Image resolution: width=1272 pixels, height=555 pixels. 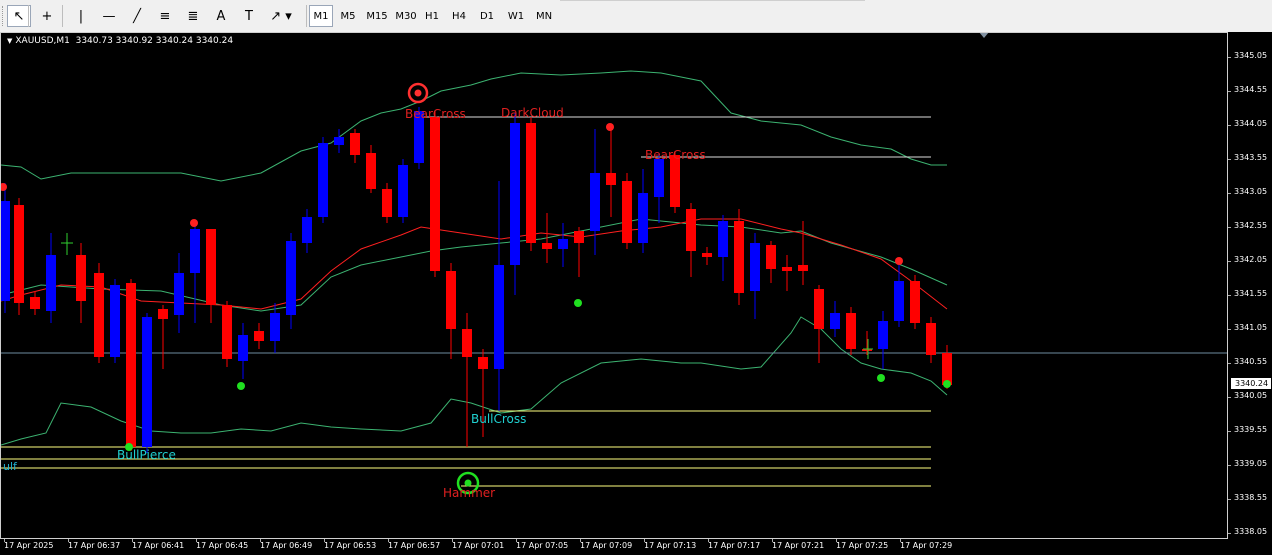 I want to click on price-label: 3345.05, so click(x=1251, y=55).